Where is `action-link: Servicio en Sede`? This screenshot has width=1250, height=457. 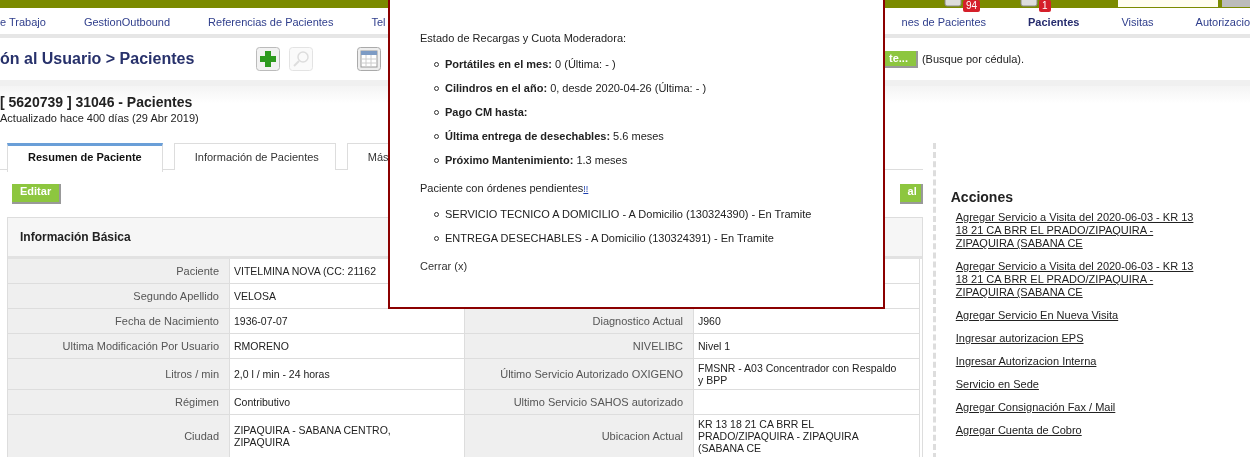
action-link: Servicio en Sede is located at coordinates (1080, 384).